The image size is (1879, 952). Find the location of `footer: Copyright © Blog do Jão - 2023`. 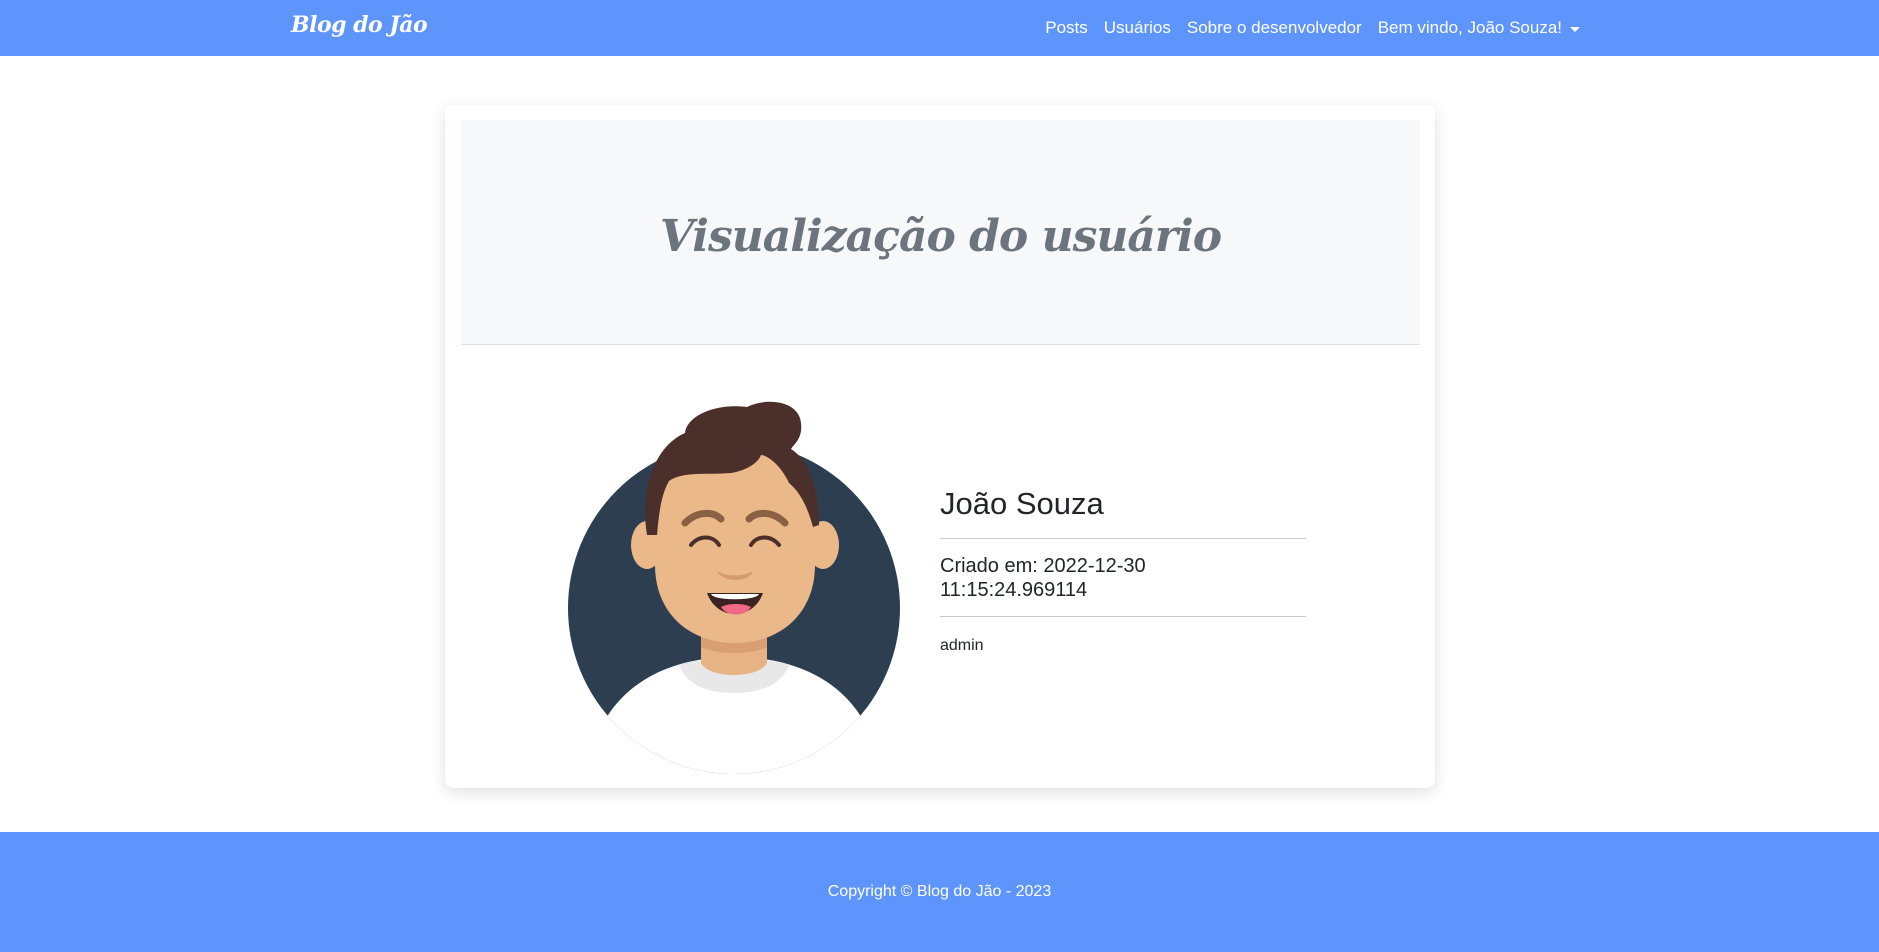

footer: Copyright © Blog do Jão - 2023 is located at coordinates (939, 892).